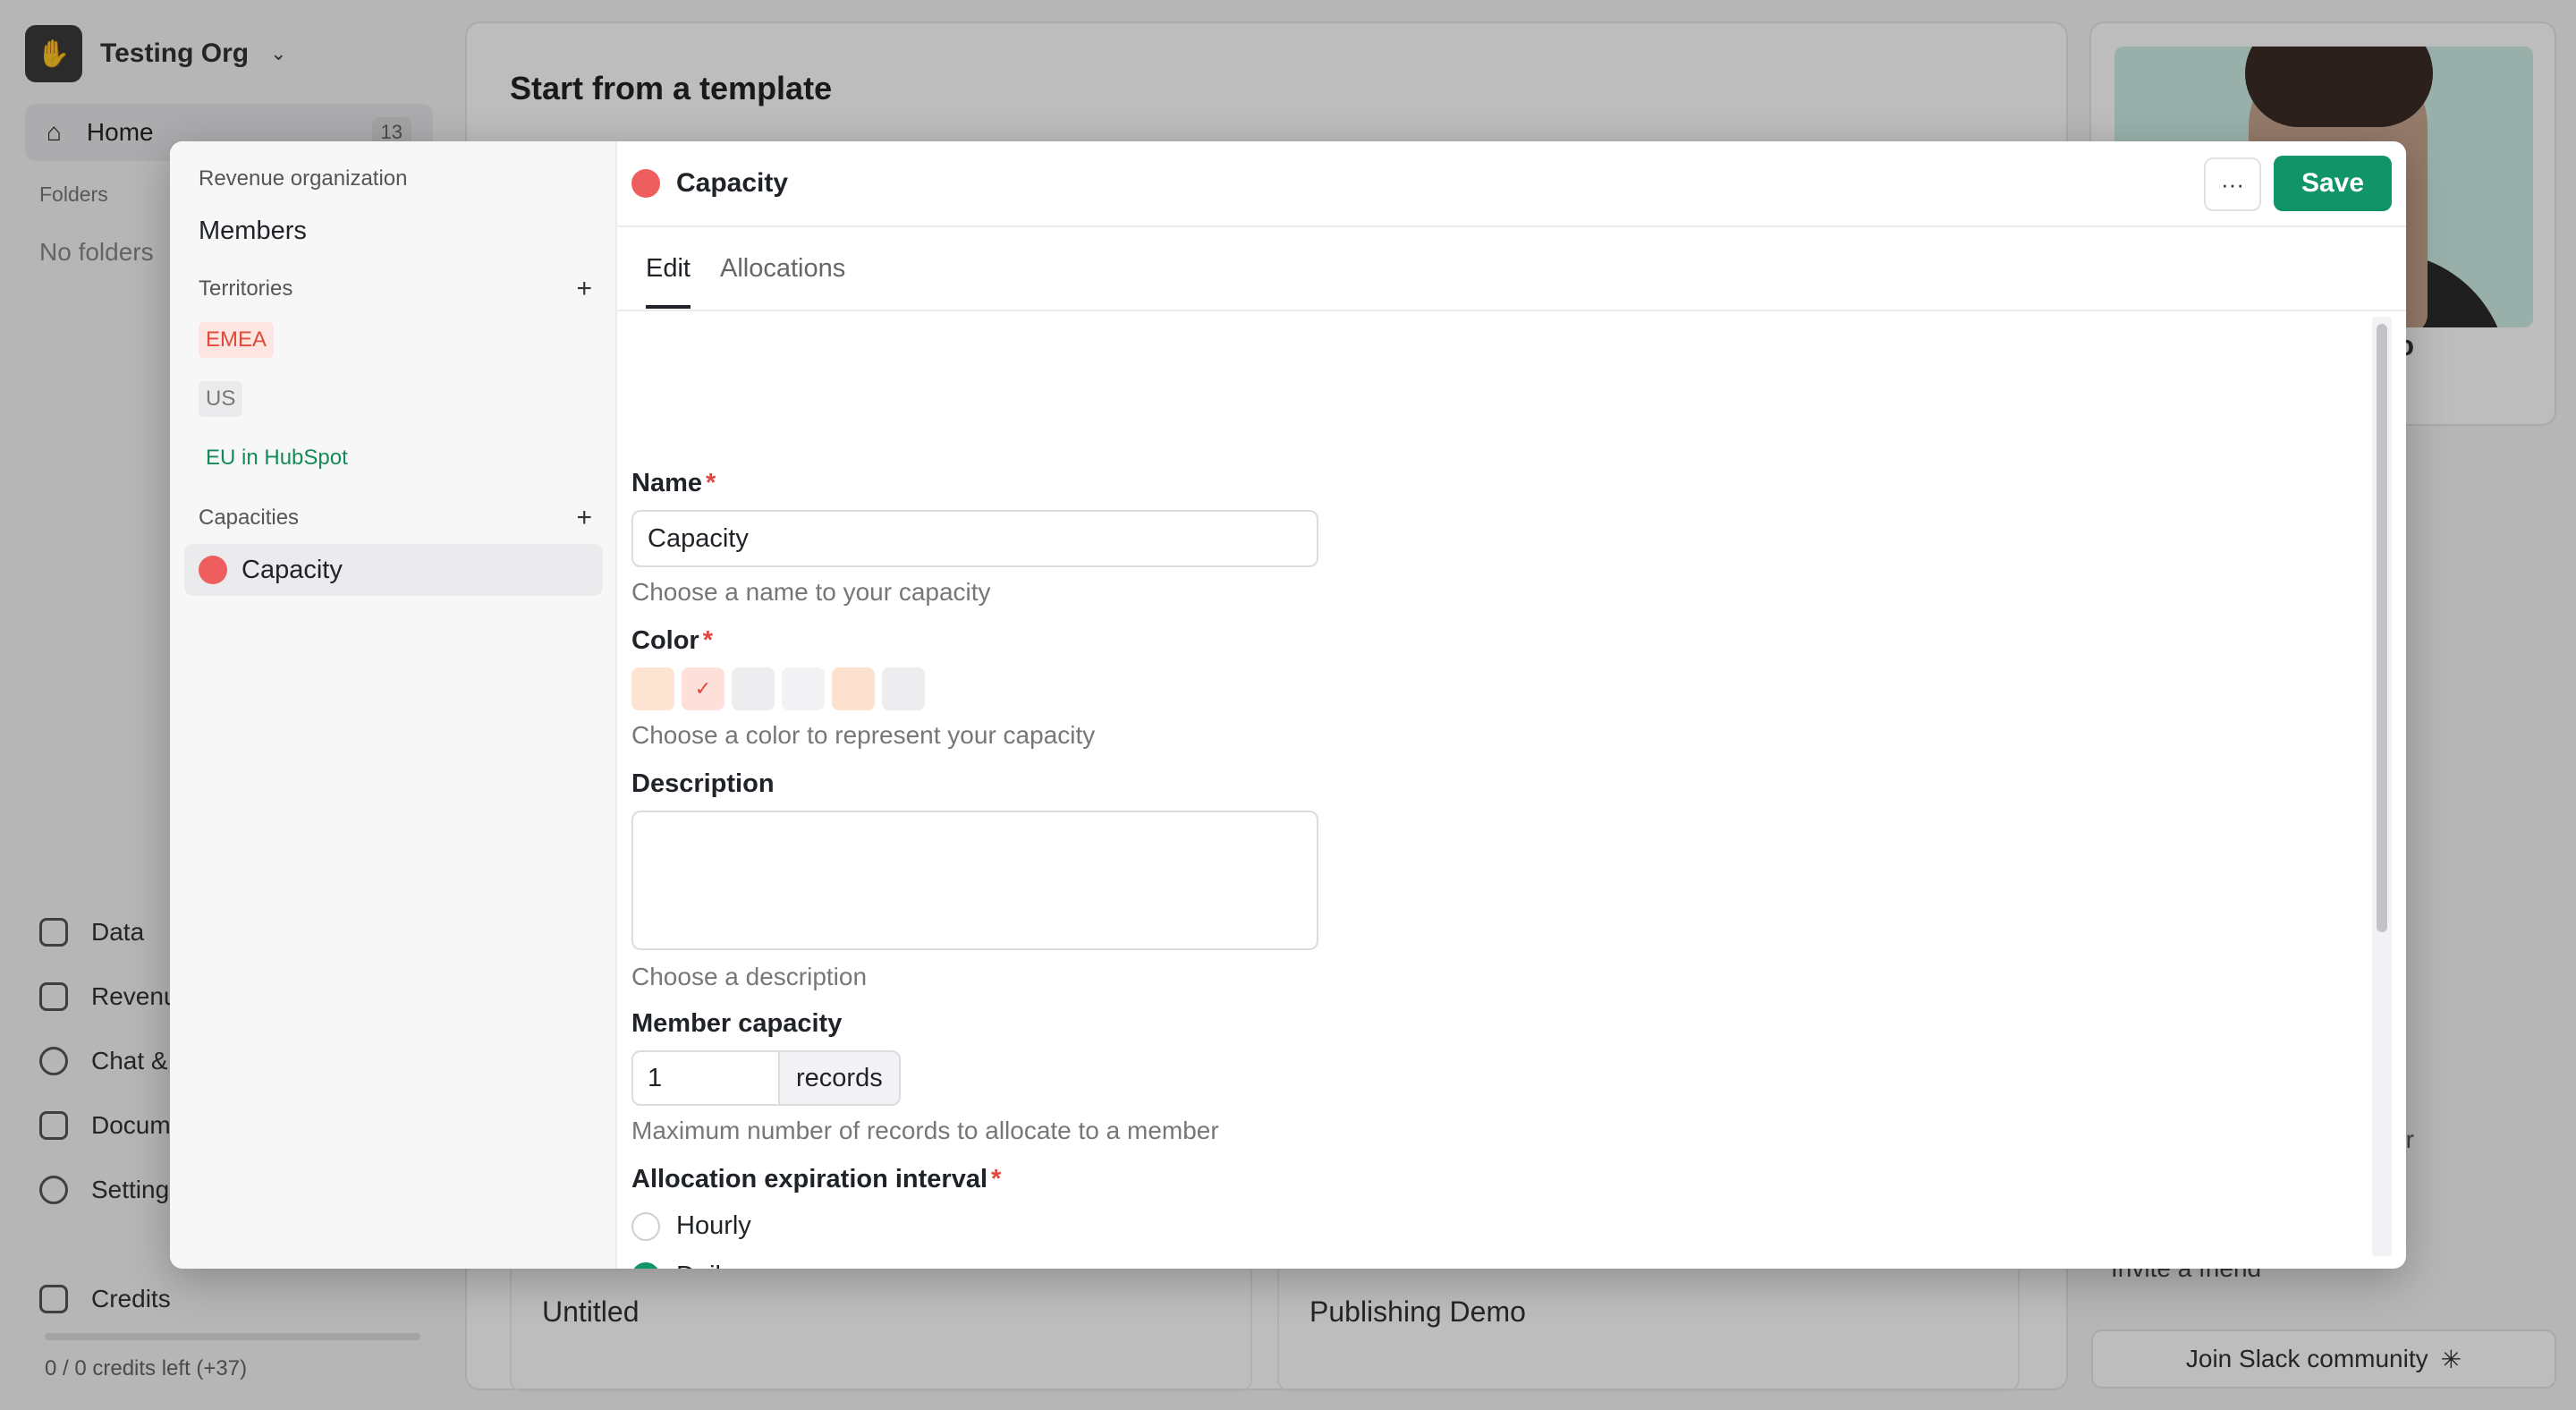 The height and width of the screenshot is (1410, 2576). Describe the element at coordinates (840, 1078) in the screenshot. I see `member-capacity-unit: records` at that location.